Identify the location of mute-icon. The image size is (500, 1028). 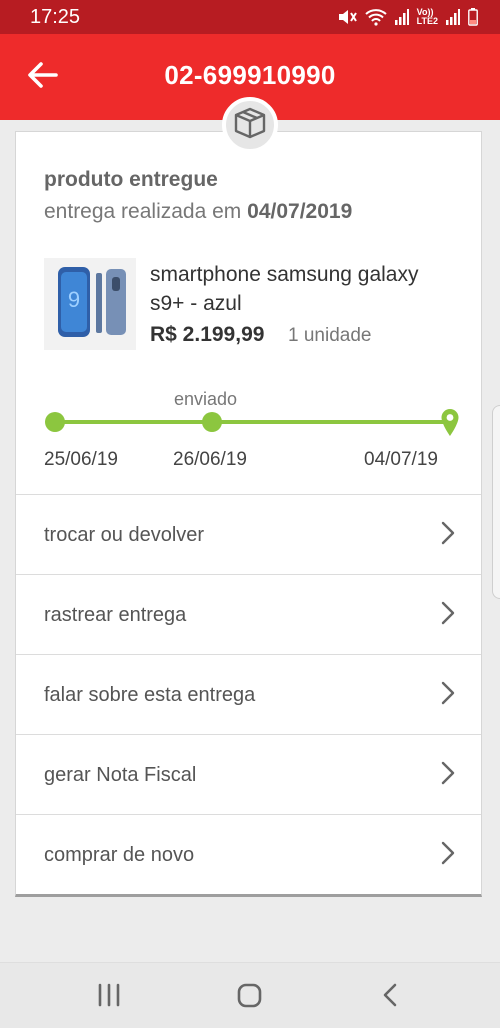
(347, 17).